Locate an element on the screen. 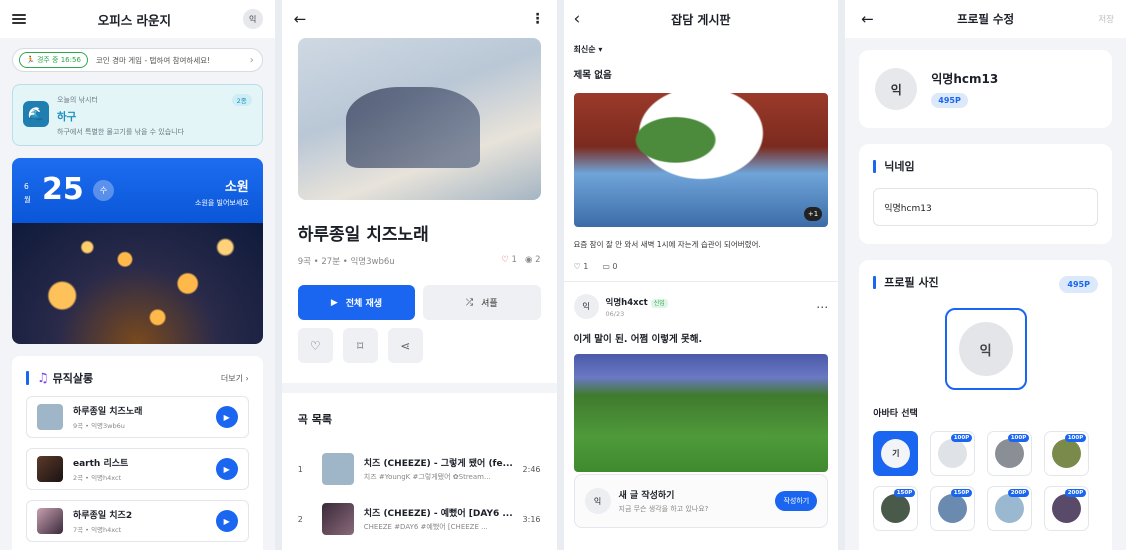 The width and height of the screenshot is (1126, 550). board-title: 잡담 게시판 is located at coordinates (701, 19).